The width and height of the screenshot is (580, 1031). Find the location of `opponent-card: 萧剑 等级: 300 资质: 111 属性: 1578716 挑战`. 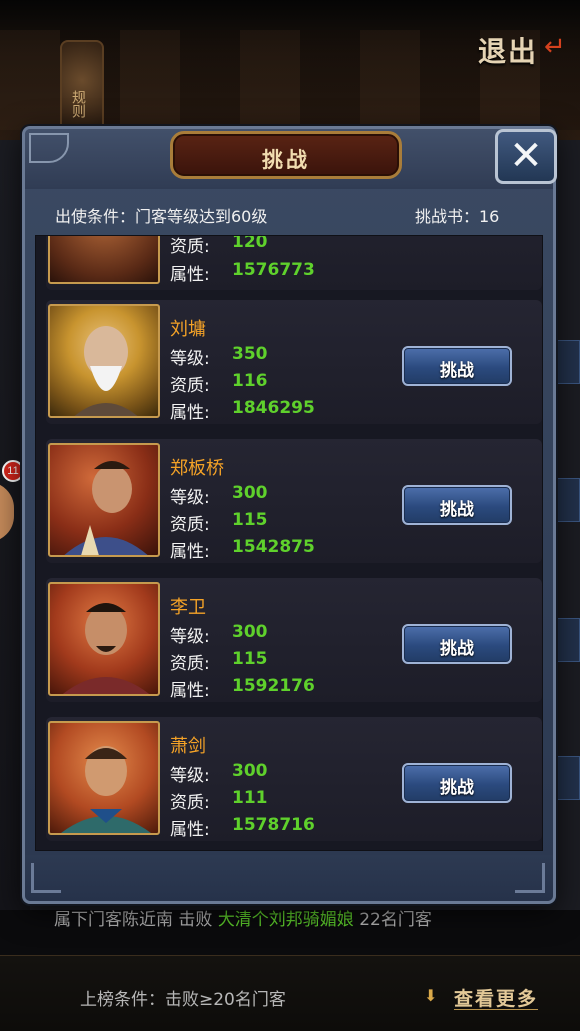

opponent-card: 萧剑 等级: 300 资质: 111 属性: 1578716 挑战 is located at coordinates (294, 779).